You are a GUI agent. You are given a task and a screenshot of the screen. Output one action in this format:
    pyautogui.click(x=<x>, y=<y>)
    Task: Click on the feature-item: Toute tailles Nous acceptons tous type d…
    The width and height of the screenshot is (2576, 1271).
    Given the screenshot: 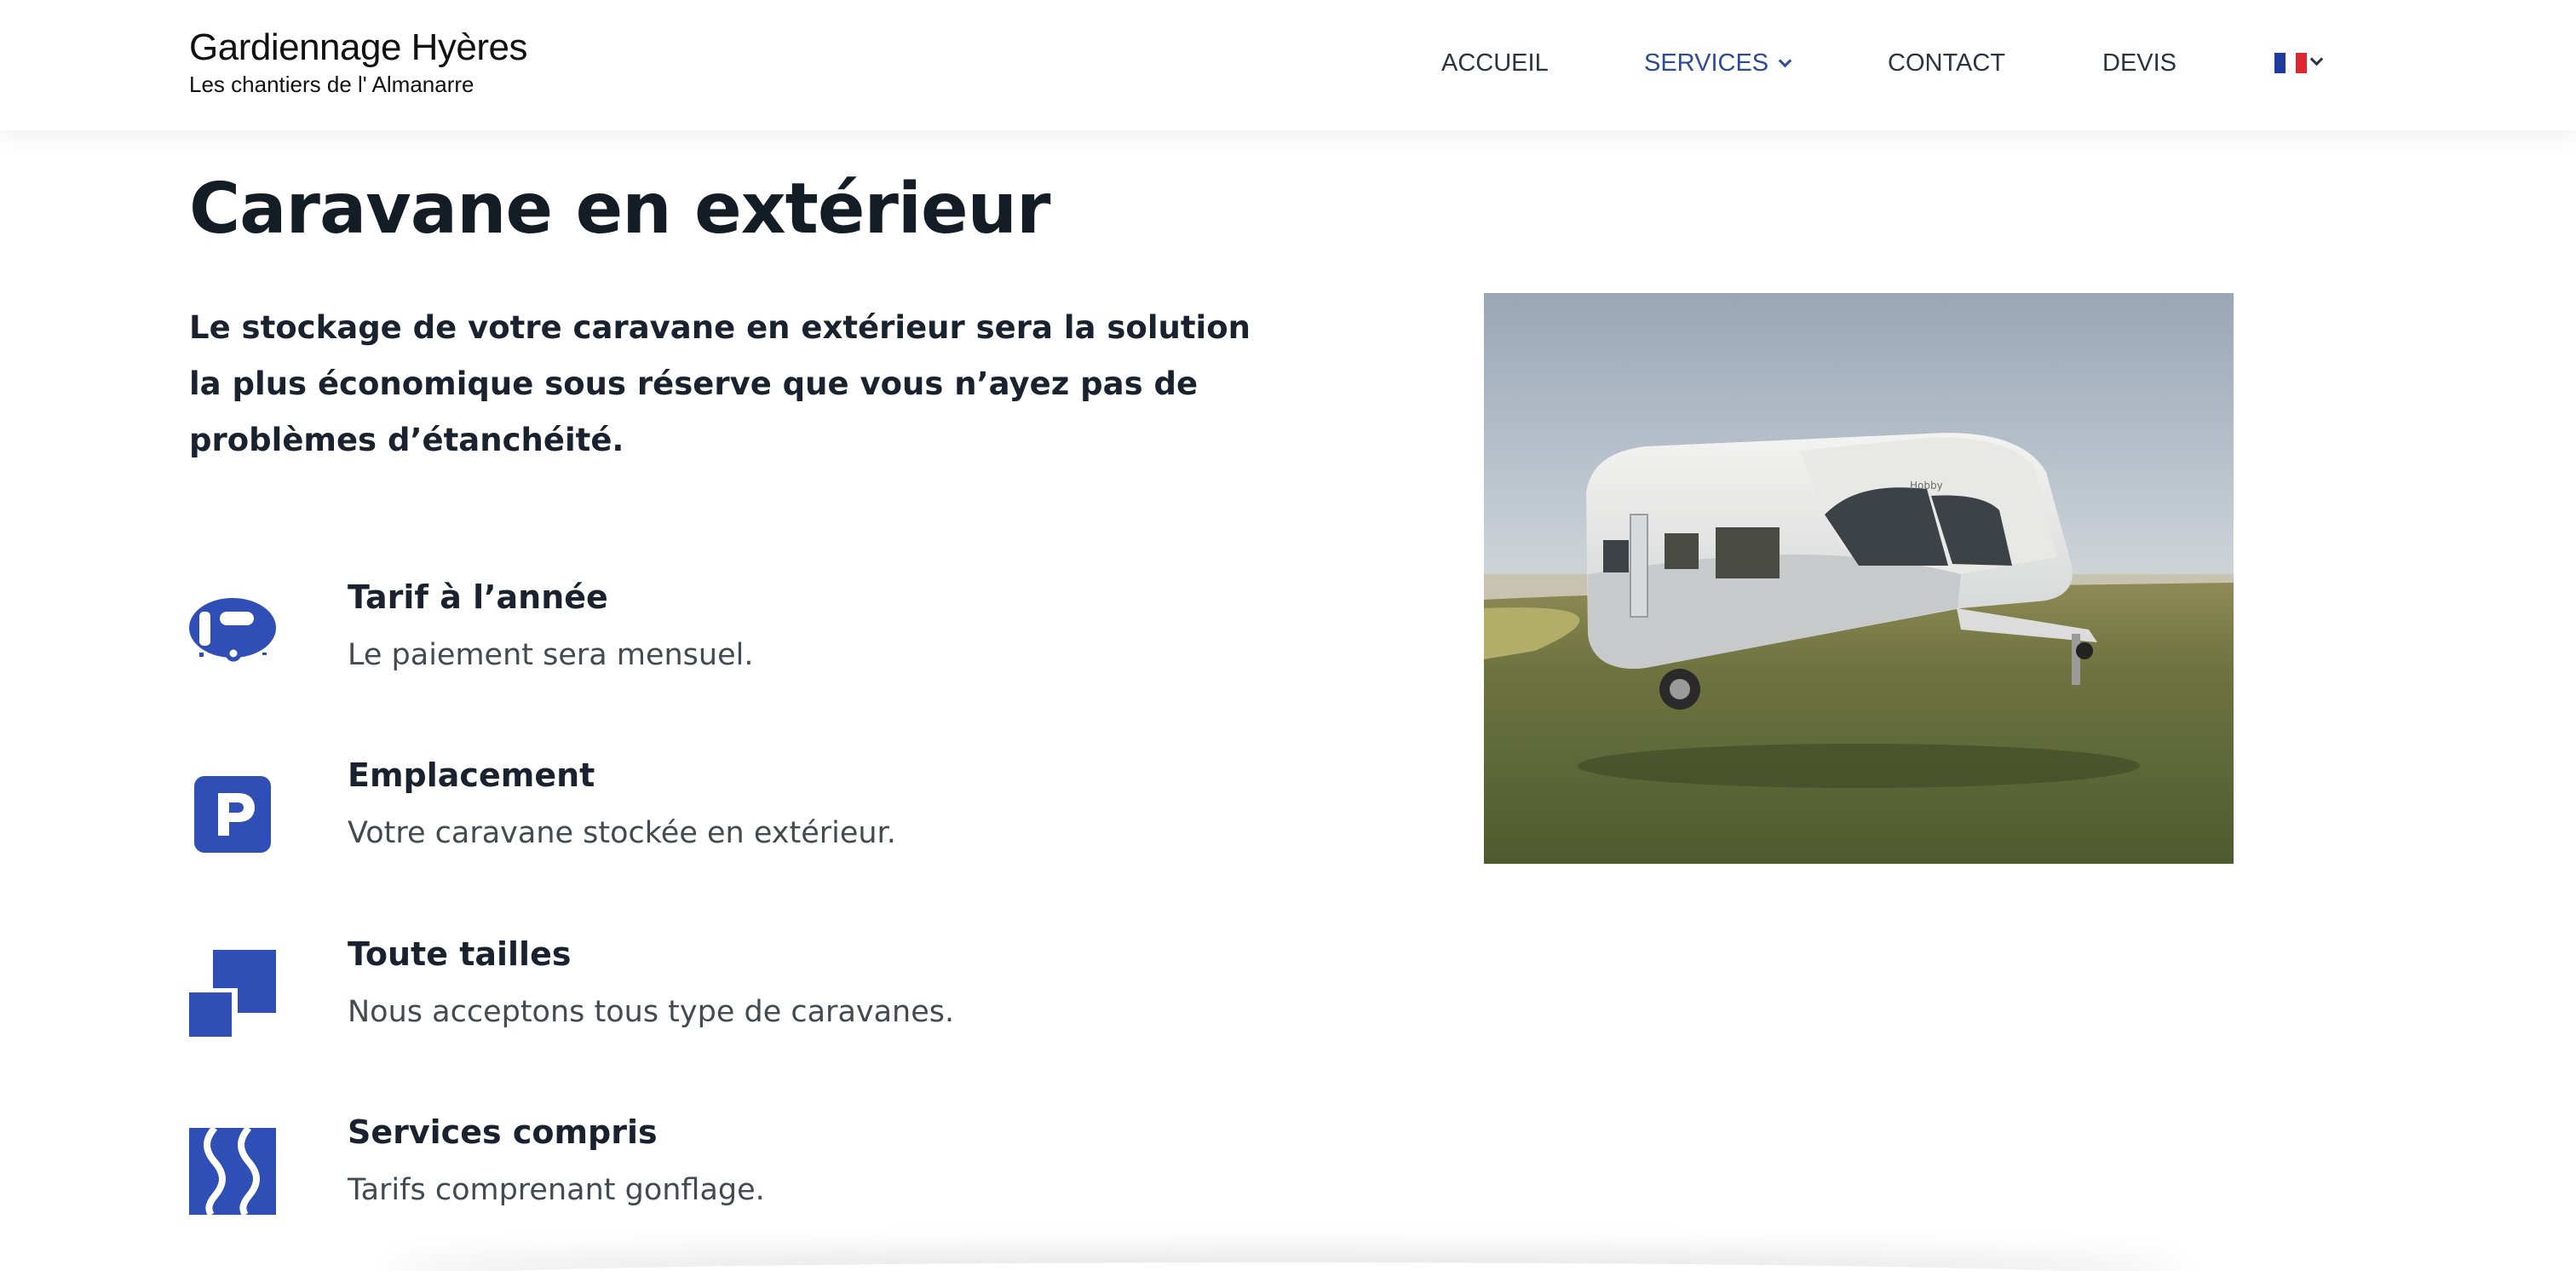 What is the action you would take?
    pyautogui.click(x=700, y=985)
    